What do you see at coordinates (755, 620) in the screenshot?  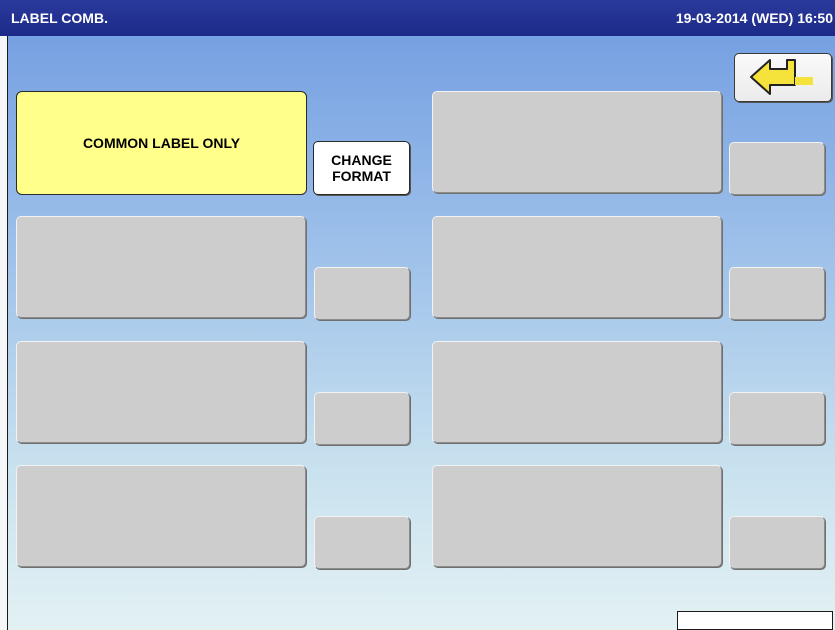 I see `status-field` at bounding box center [755, 620].